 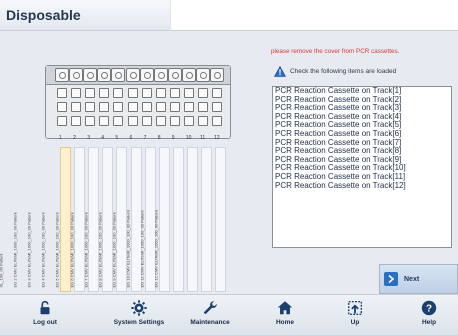 I want to click on nav-maintenance: Maintenance, so click(x=210, y=315).